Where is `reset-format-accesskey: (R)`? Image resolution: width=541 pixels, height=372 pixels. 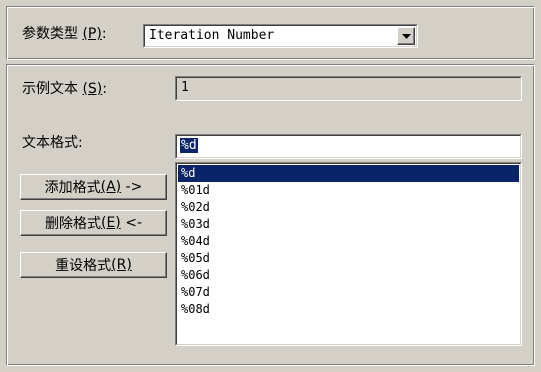 reset-format-accesskey: (R) is located at coordinates (121, 265).